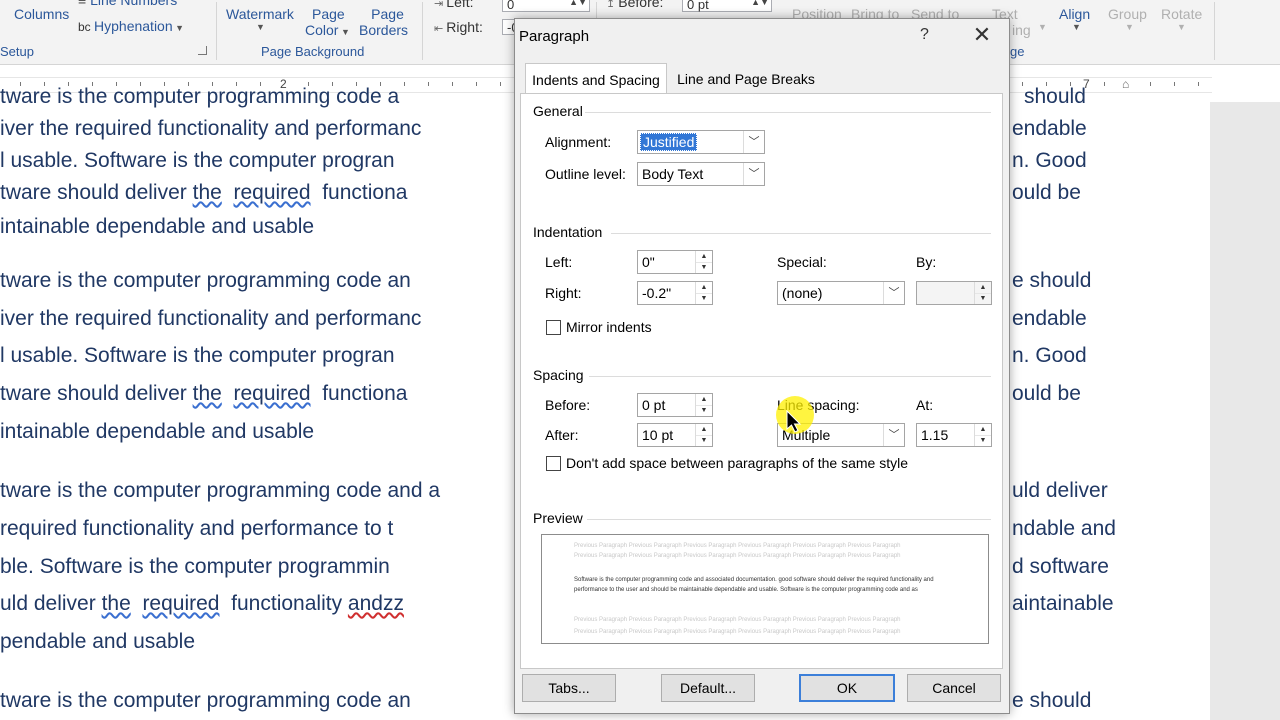 This screenshot has width=1280, height=720. What do you see at coordinates (954, 435) in the screenshot?
I see `at-input: 1.15 ▲ ▼` at bounding box center [954, 435].